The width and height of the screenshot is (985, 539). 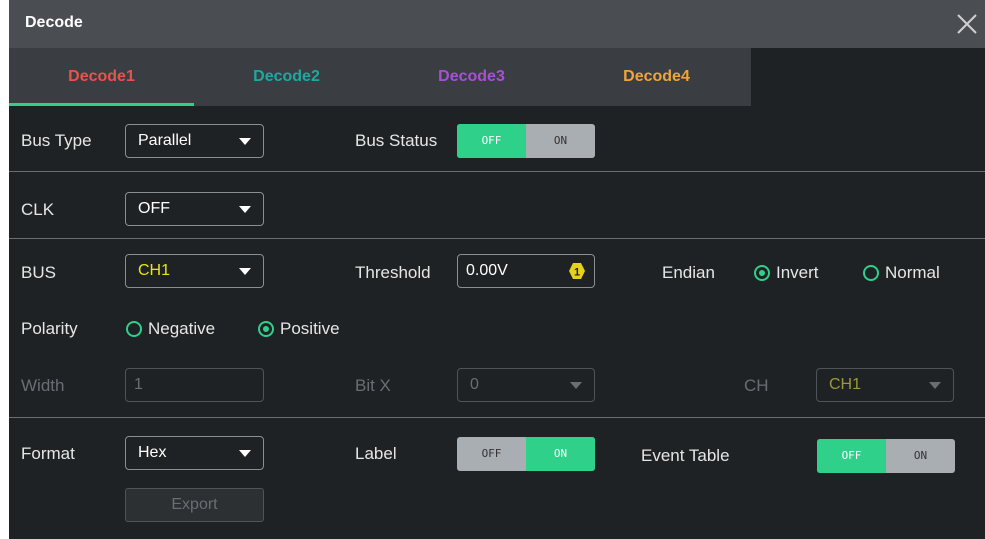 What do you see at coordinates (497, 24) in the screenshot?
I see `title-bar: Decode` at bounding box center [497, 24].